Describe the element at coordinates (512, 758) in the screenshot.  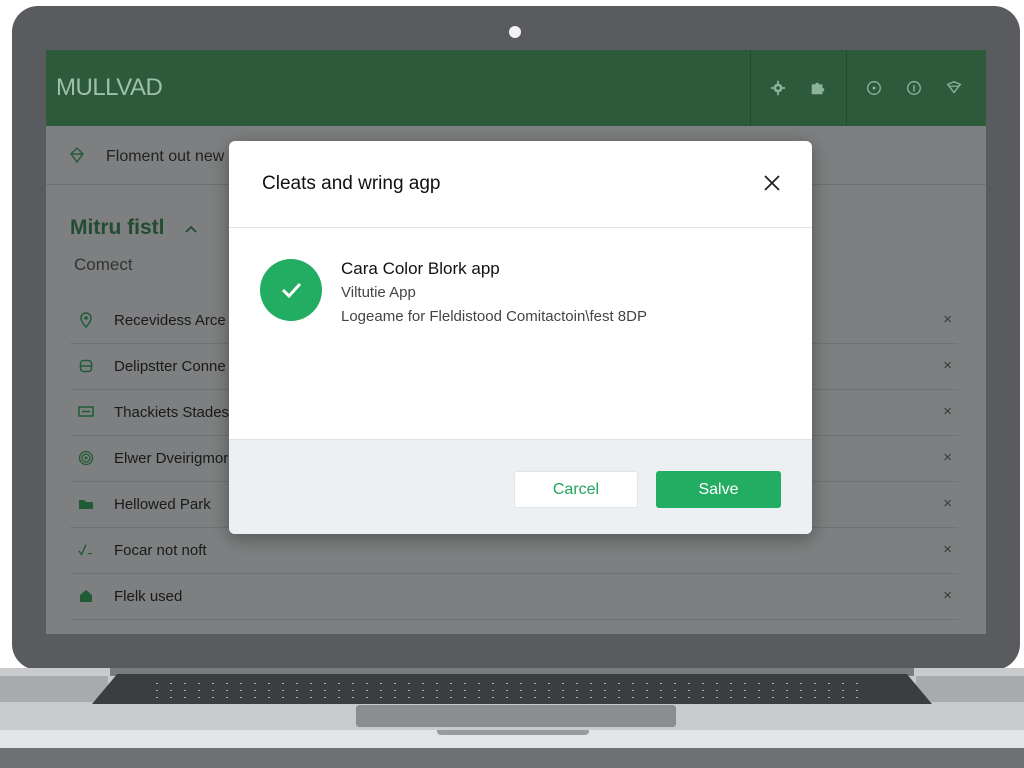
I see `laptop-bottom` at that location.